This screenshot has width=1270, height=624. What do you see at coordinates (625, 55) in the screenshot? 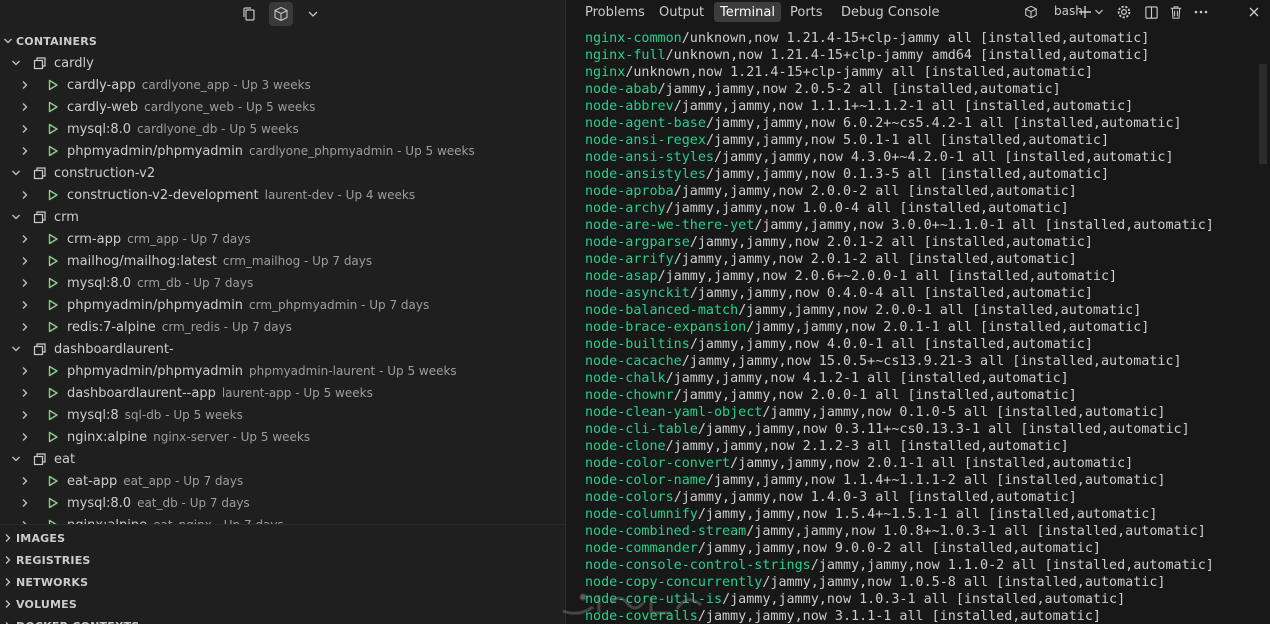
I see `package-name: nginx-full` at bounding box center [625, 55].